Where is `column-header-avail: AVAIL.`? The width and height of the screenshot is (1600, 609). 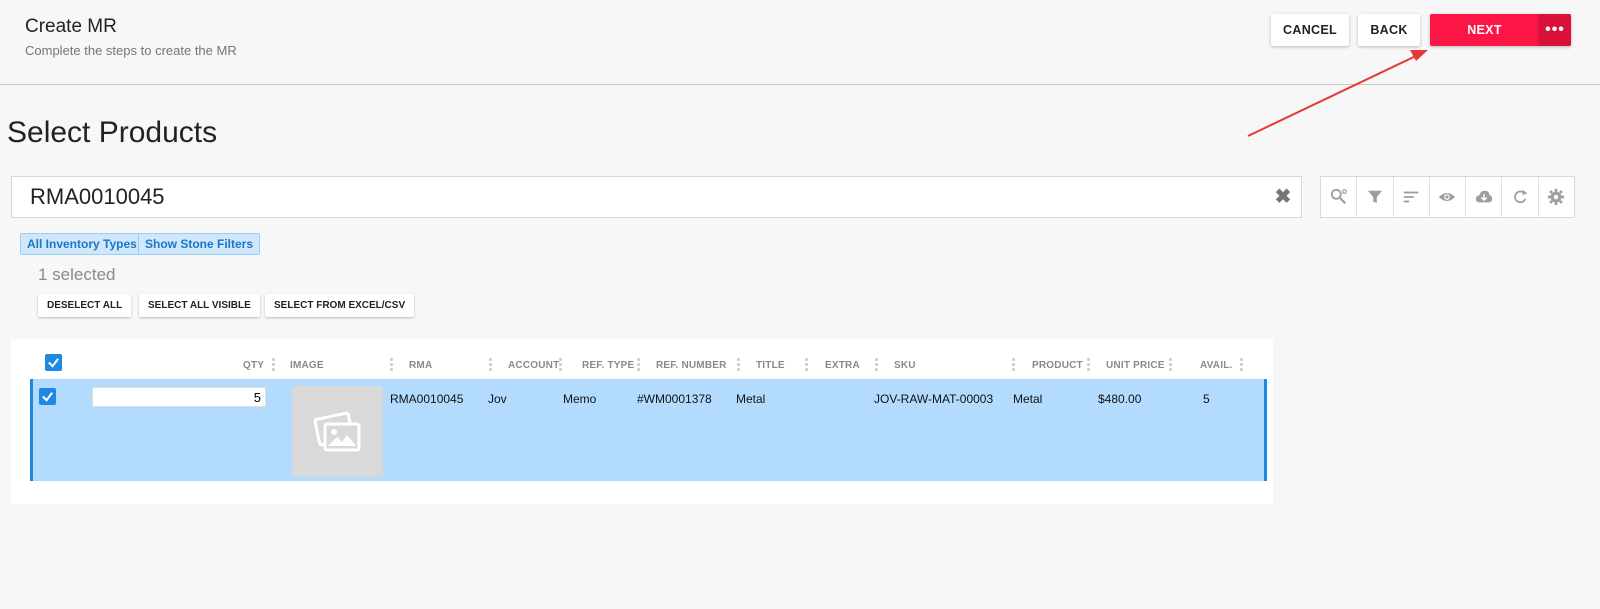
column-header-avail: AVAIL. is located at coordinates (1216, 365).